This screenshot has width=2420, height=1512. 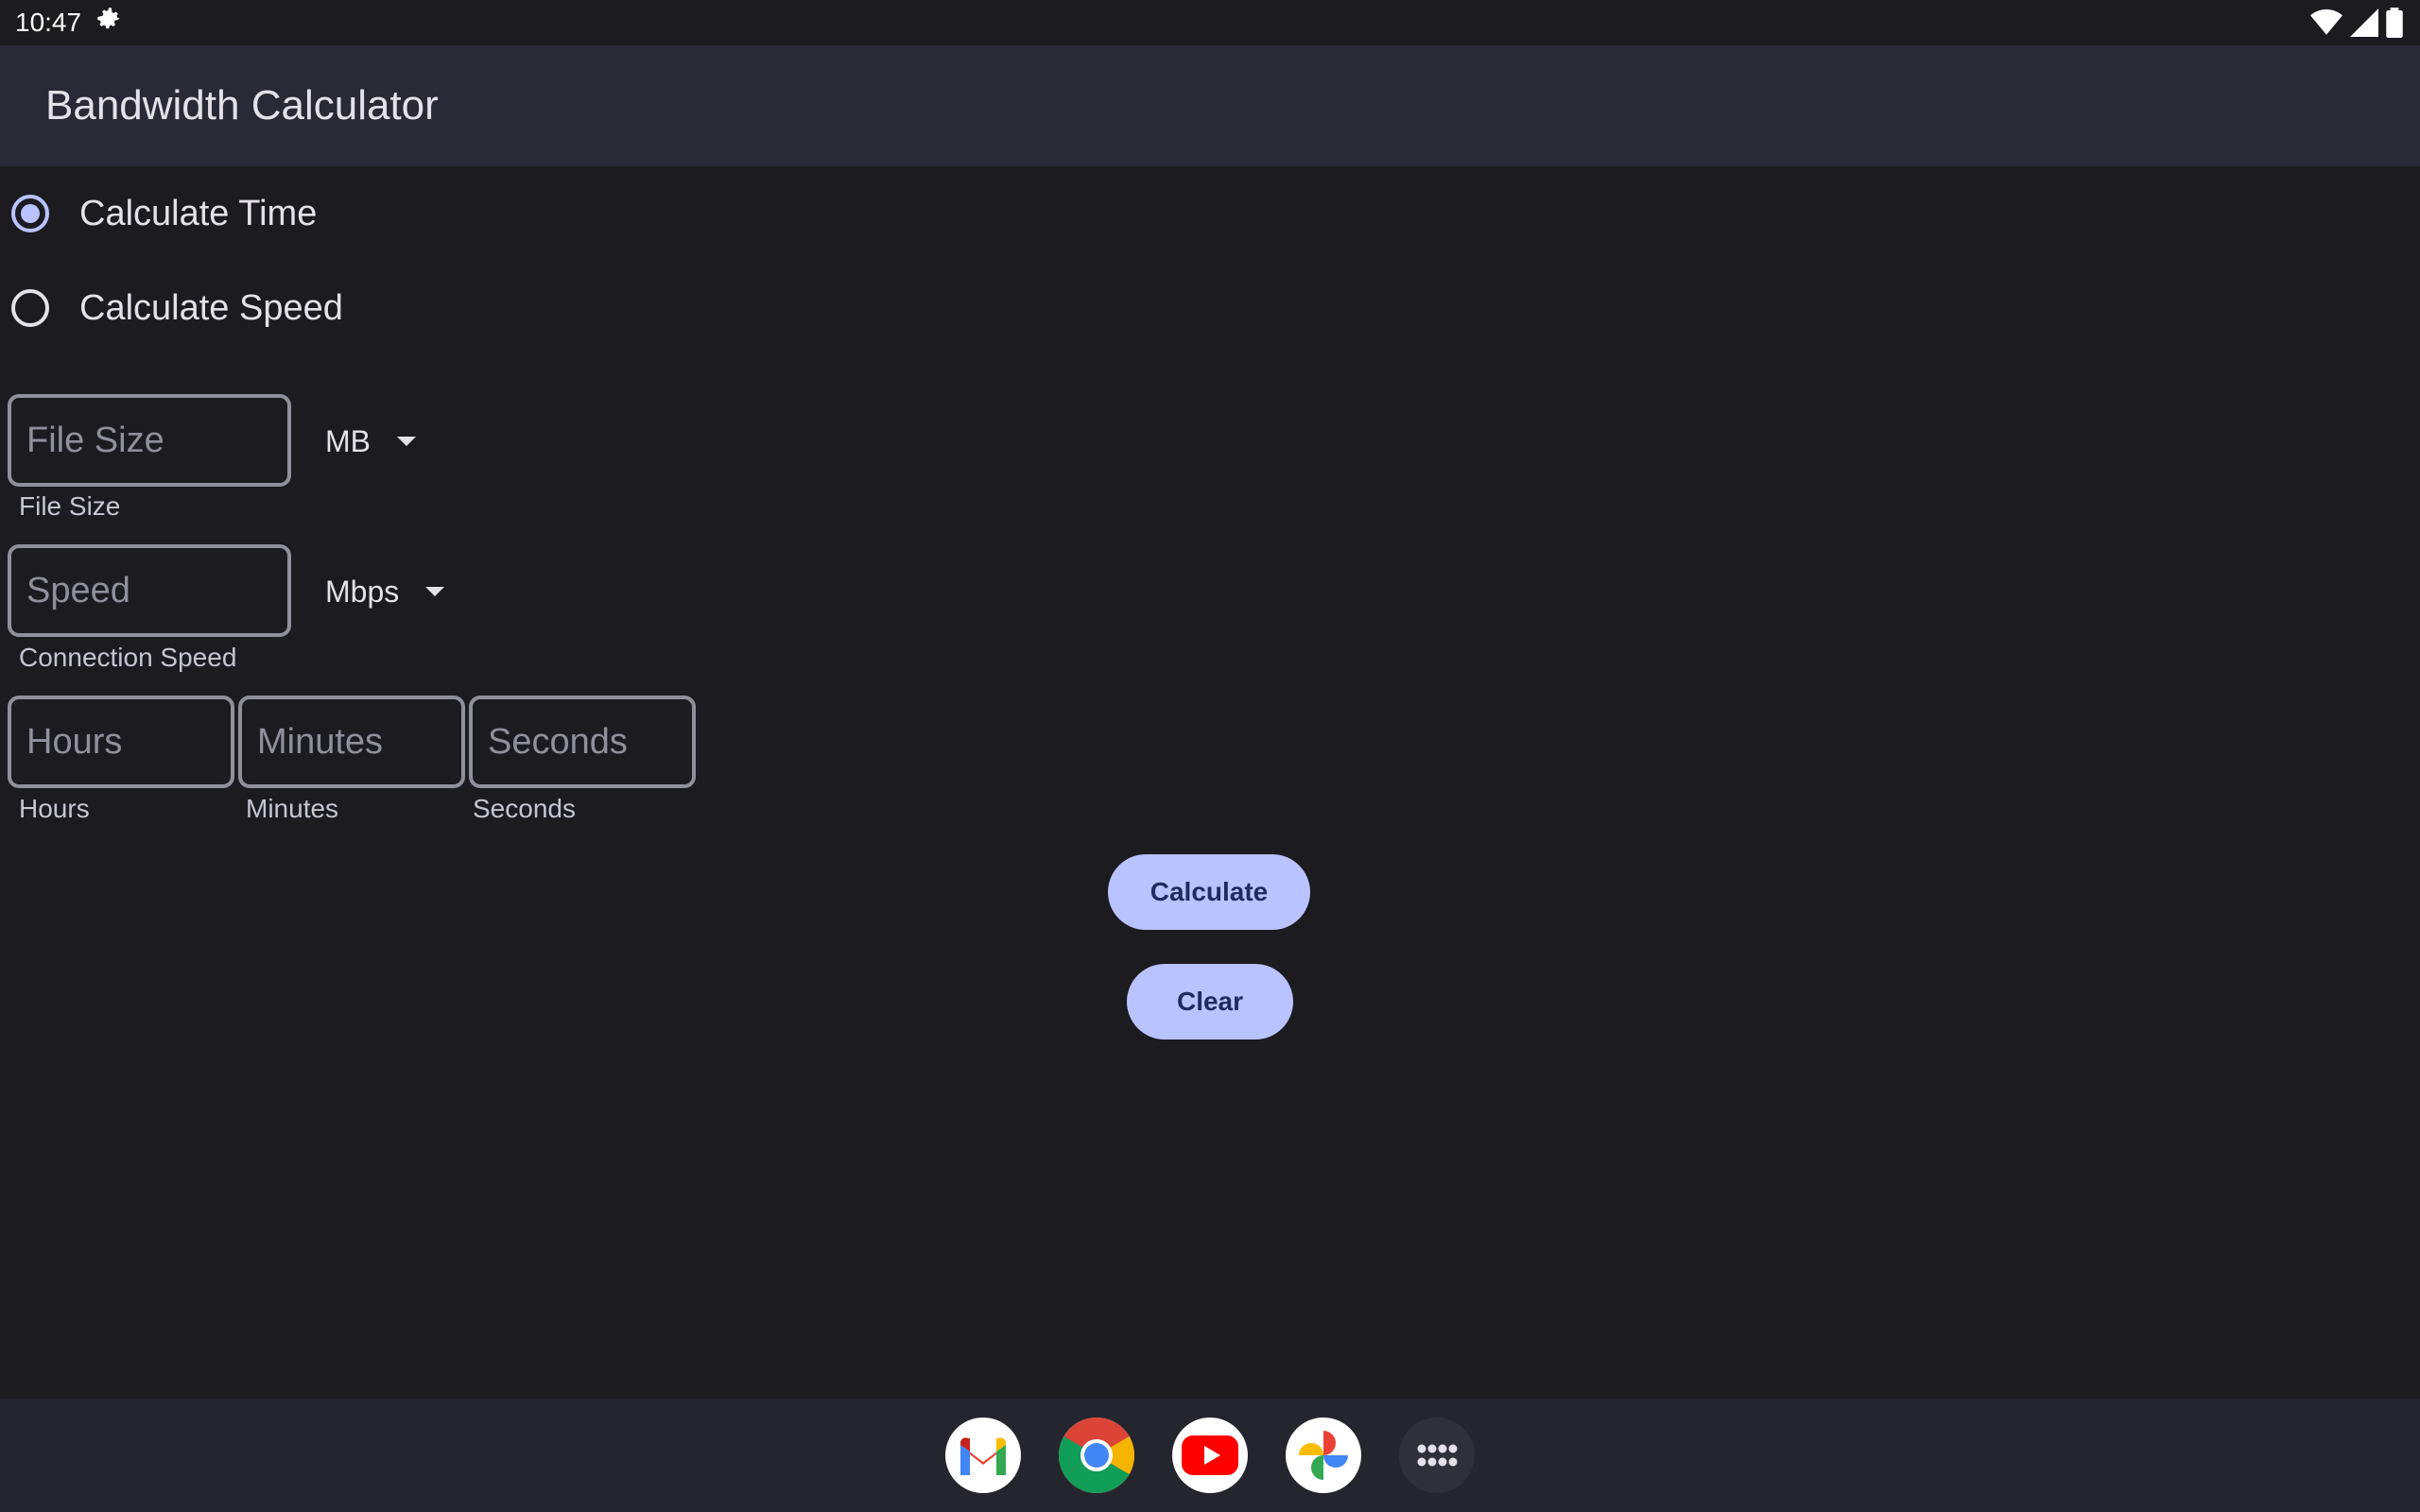 I want to click on radio-calculate-time: Calculate Time, so click(x=164, y=213).